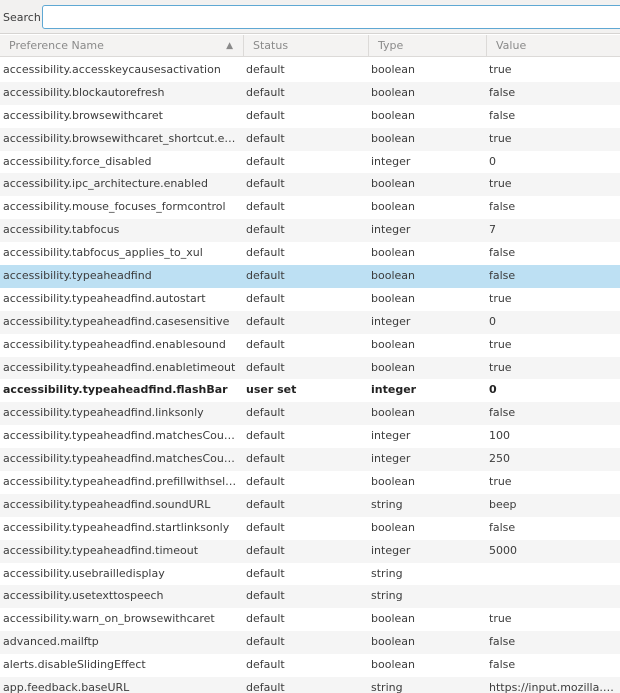 The height and width of the screenshot is (693, 620). Describe the element at coordinates (503, 504) in the screenshot. I see `value-cell: beep` at that location.